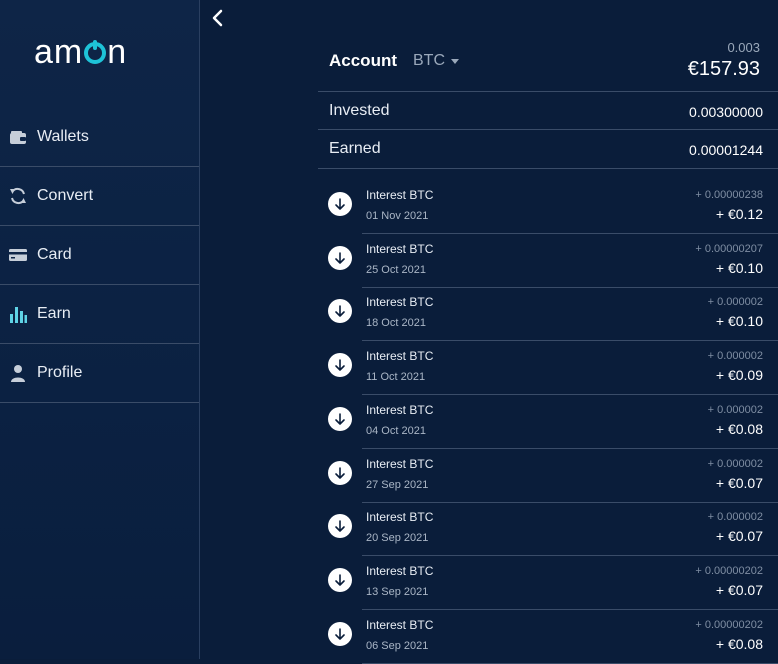 This screenshot has width=778, height=664. I want to click on transaction-row: Interest BTC 18 Oct 2021 + 0.000002 + €0.10, so click(548, 314).